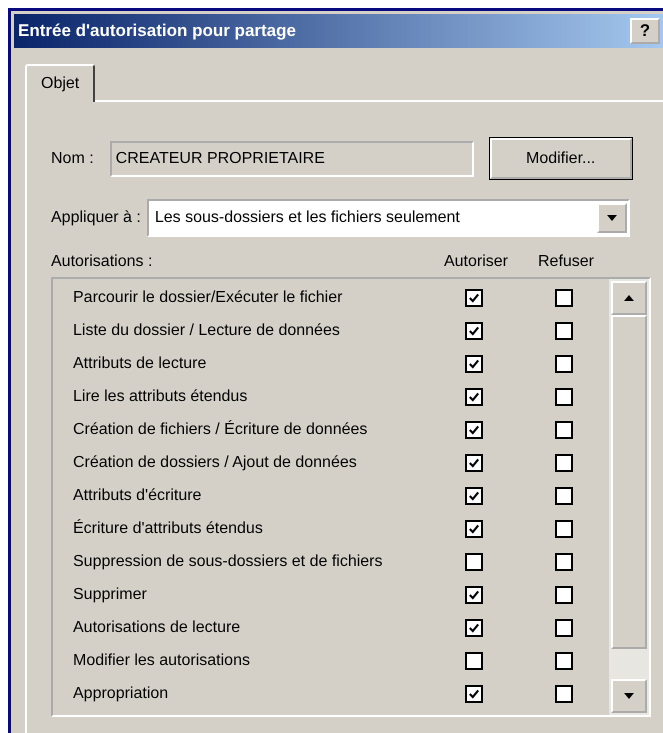  Describe the element at coordinates (157, 31) in the screenshot. I see `window-title: Entrée d'autorisation pour partage` at that location.